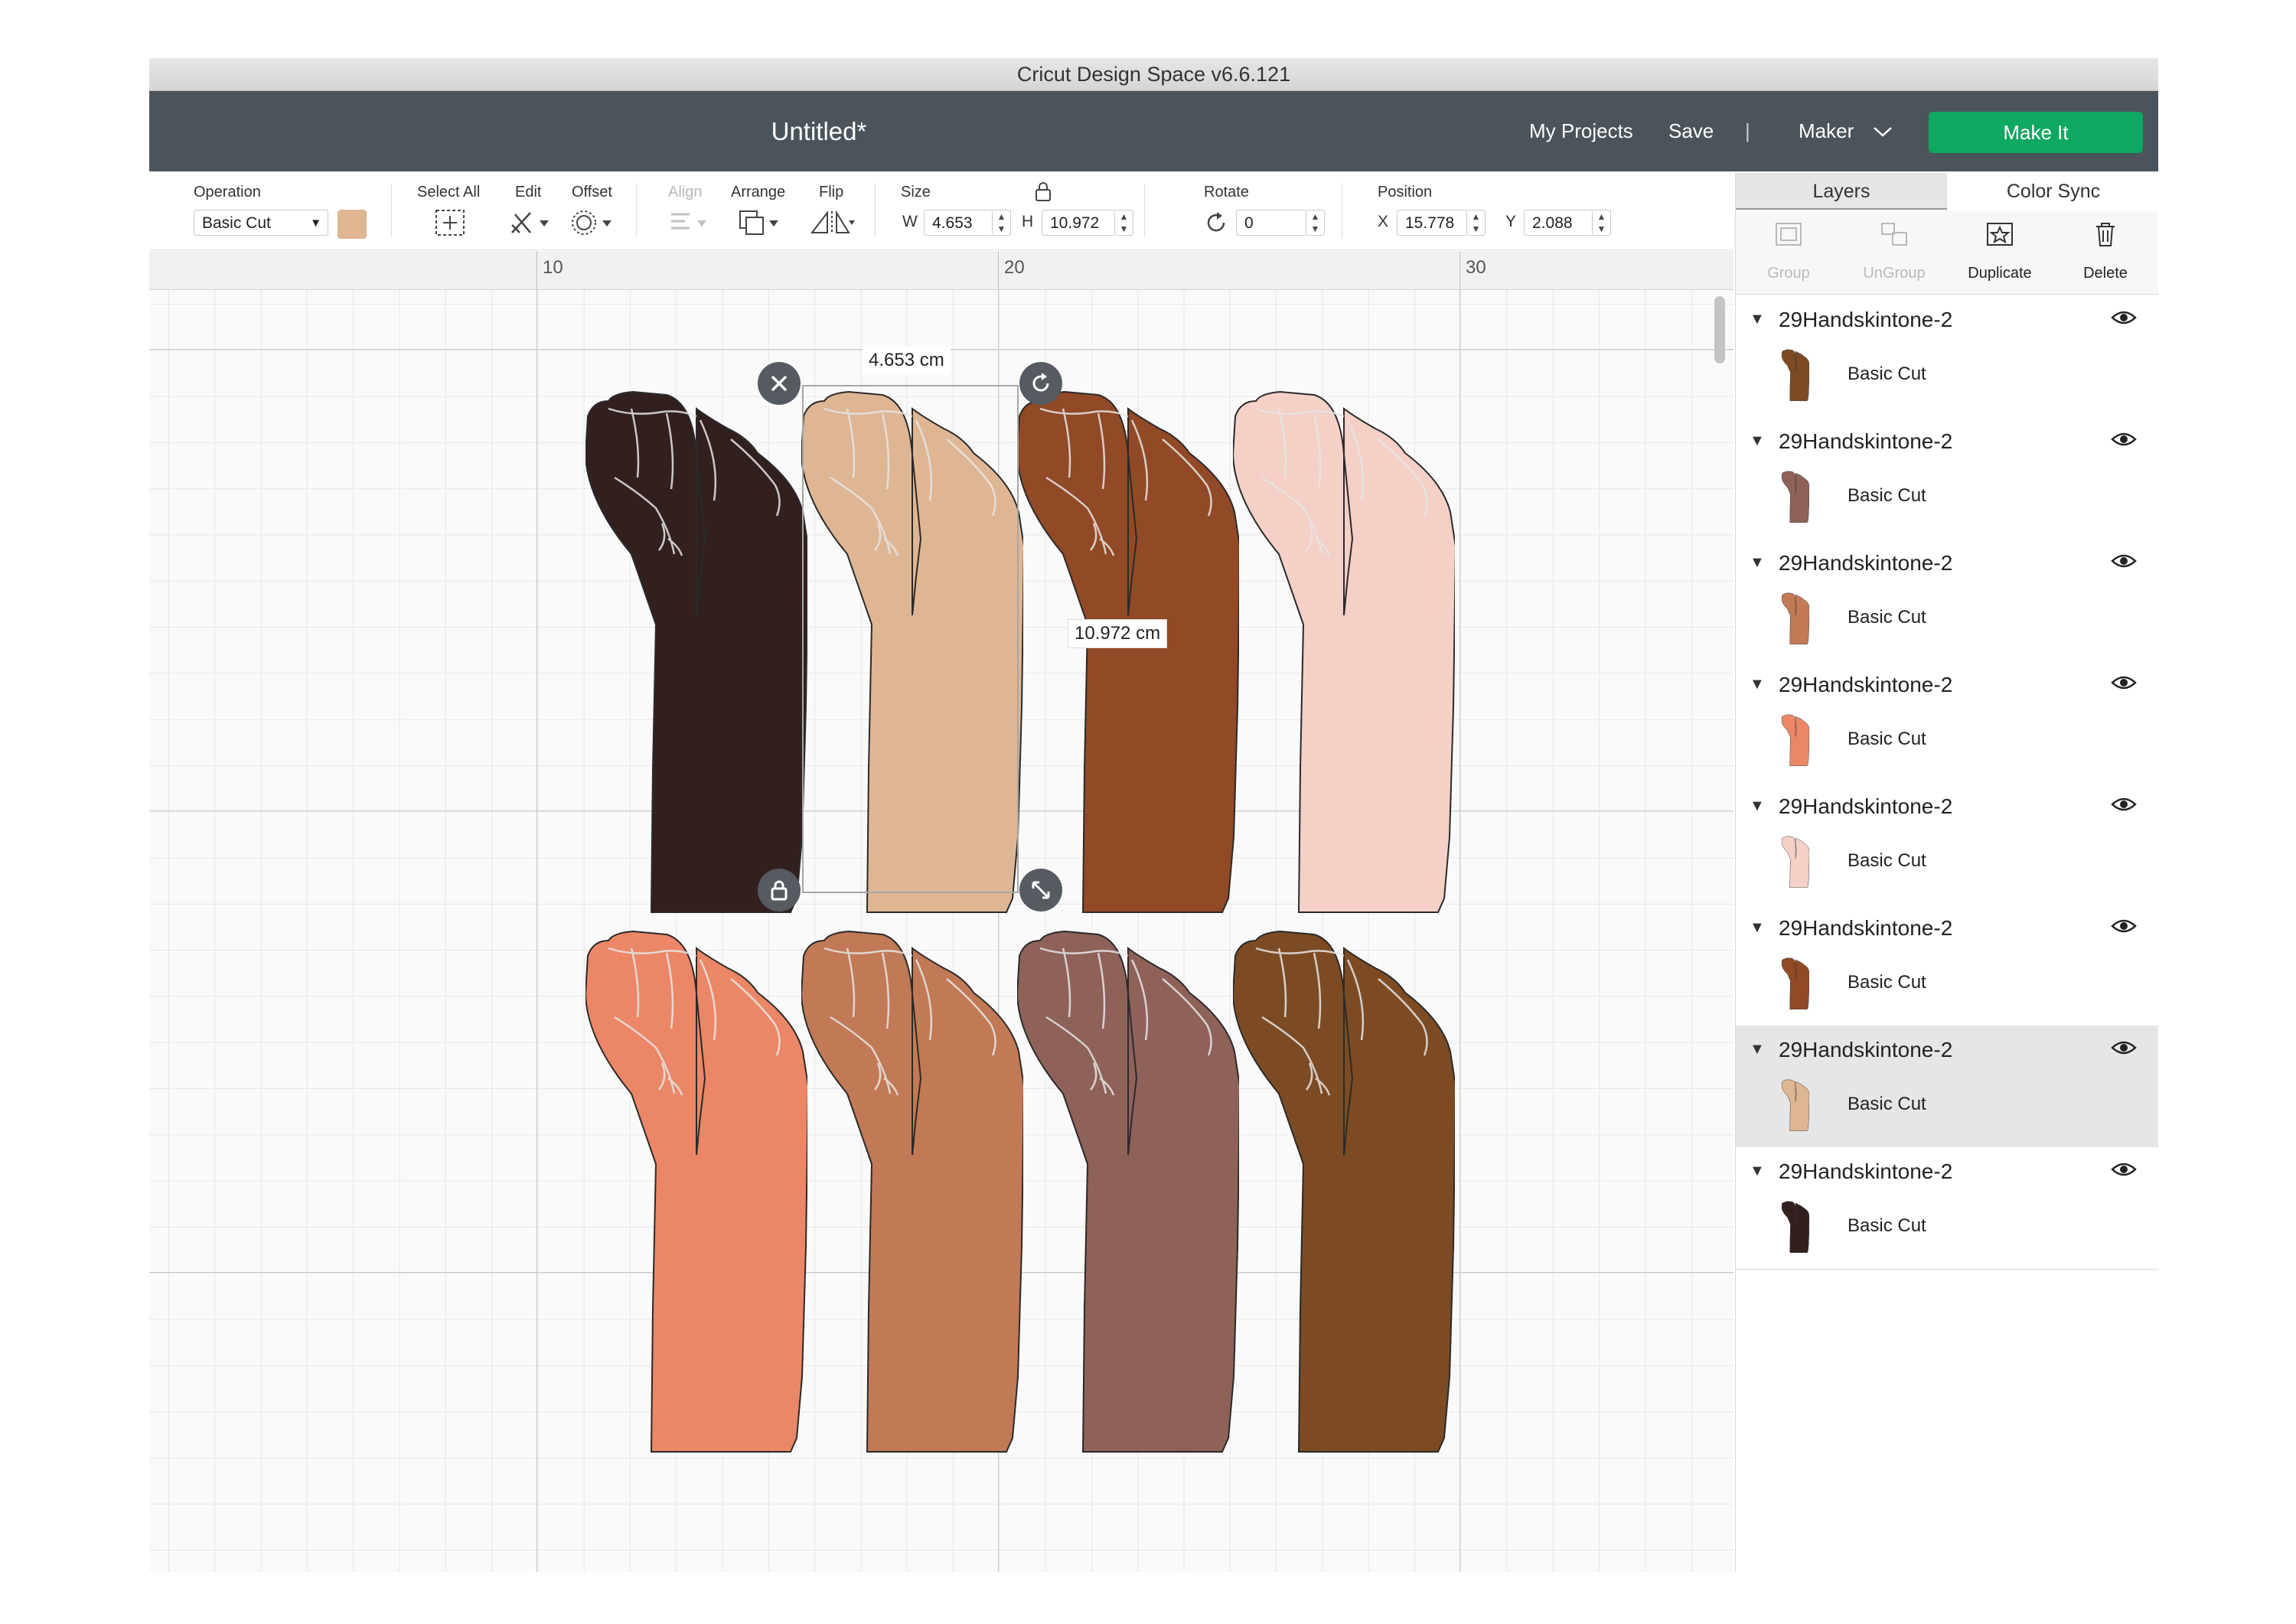  What do you see at coordinates (1558, 223) in the screenshot?
I see `y-position-input: 2.088` at bounding box center [1558, 223].